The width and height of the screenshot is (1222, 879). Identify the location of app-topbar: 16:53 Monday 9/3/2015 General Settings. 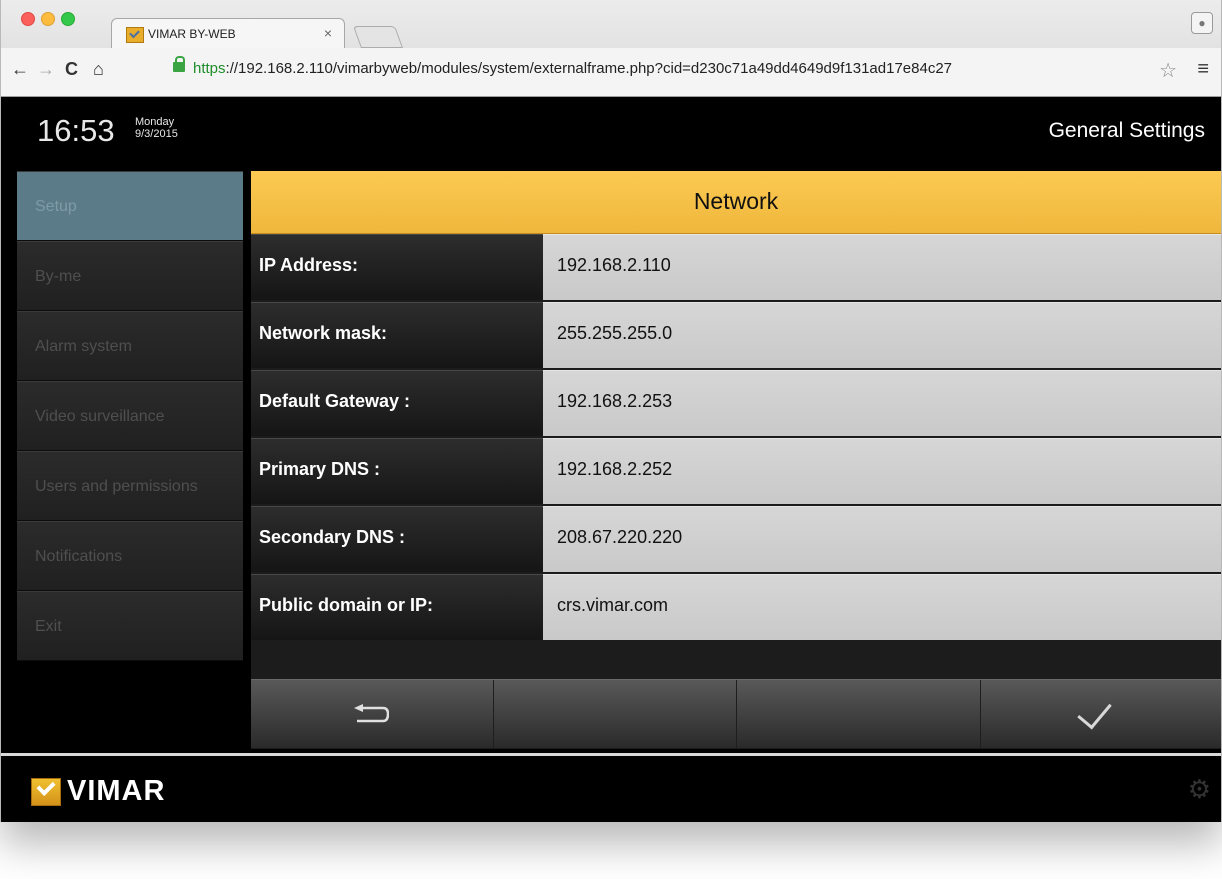
(611, 130).